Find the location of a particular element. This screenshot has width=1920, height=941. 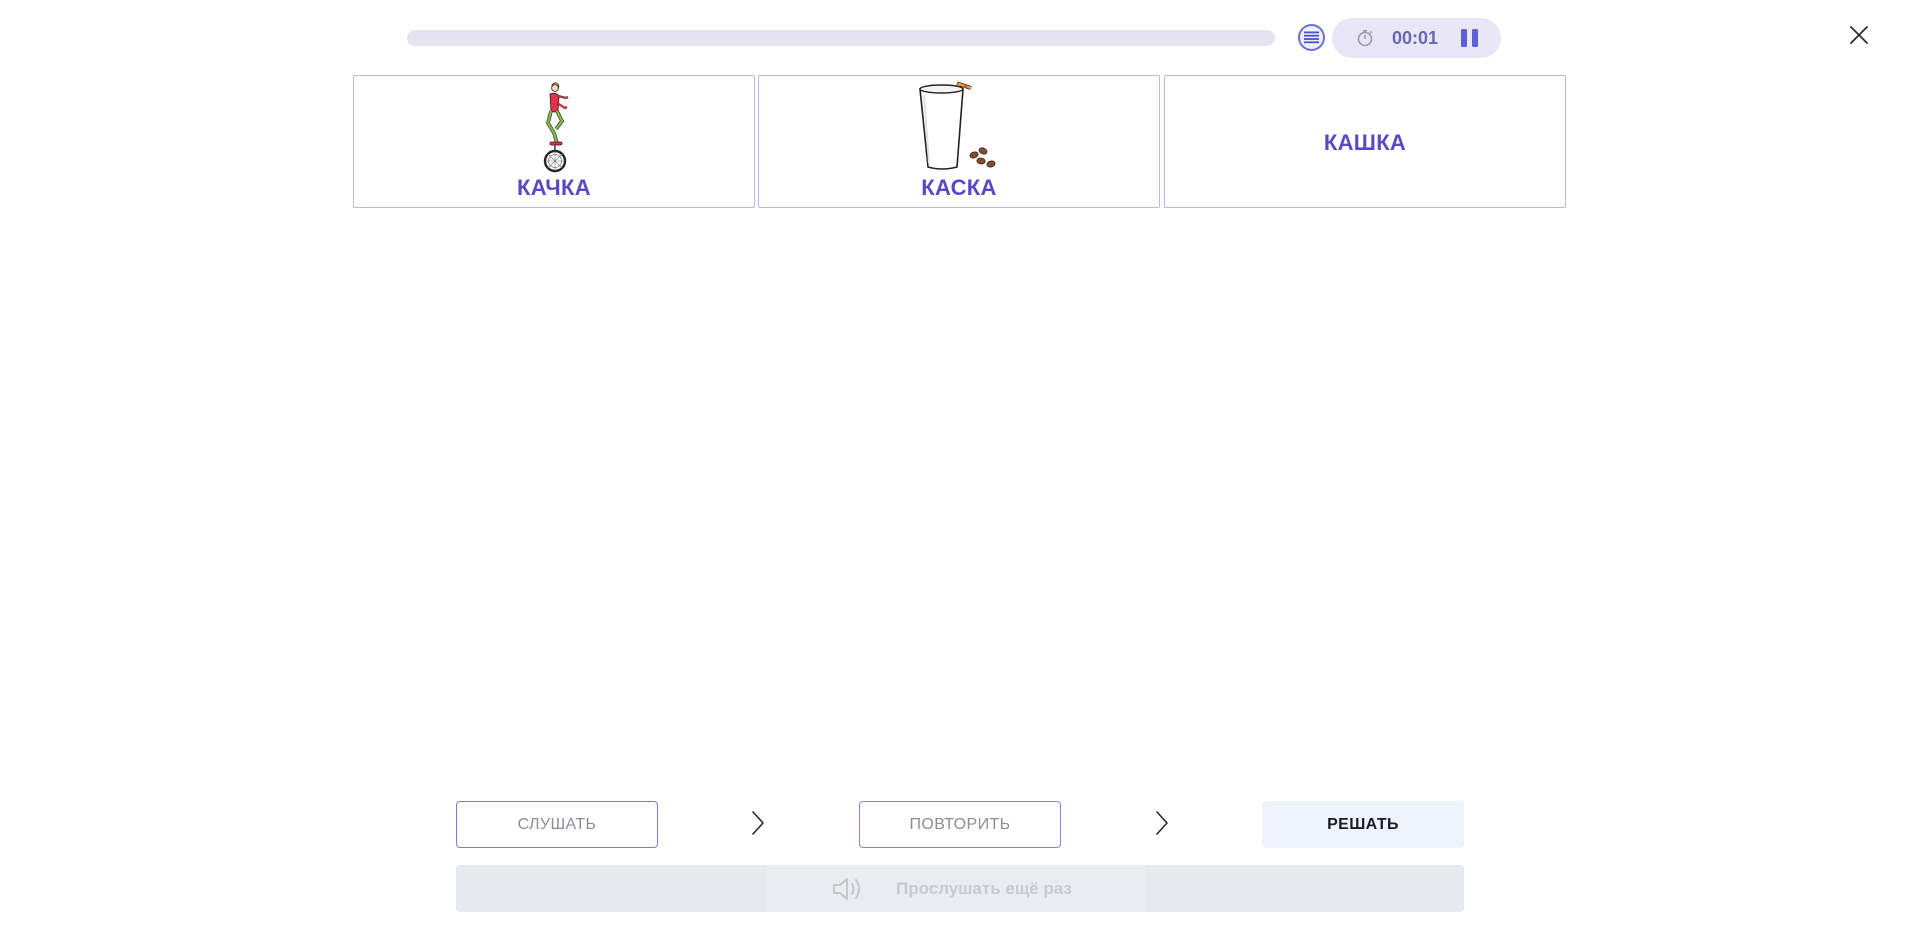

timer-panel: 00:01 is located at coordinates (1416, 38).